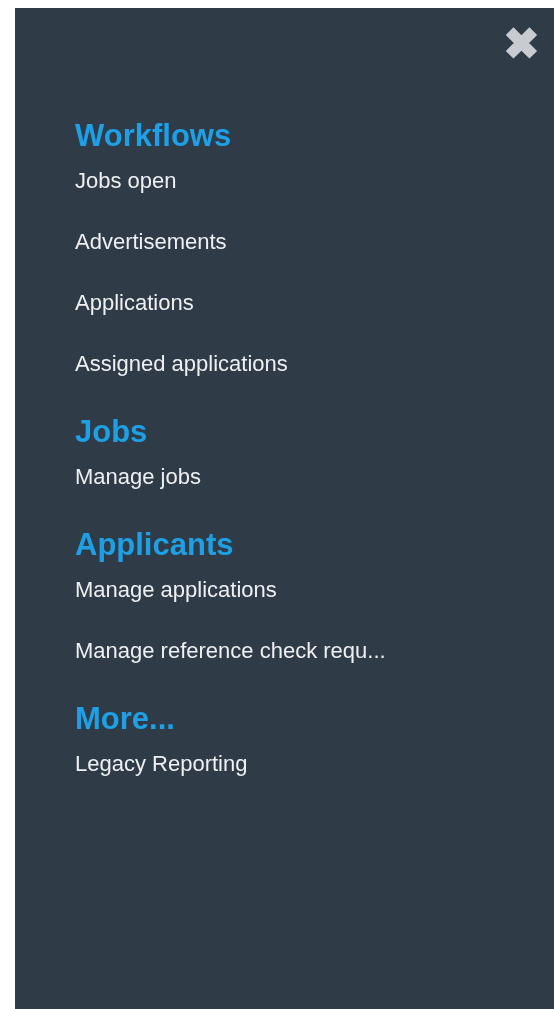 This screenshot has height=1009, width=554. I want to click on menu-link: Manage jobs, so click(138, 476).